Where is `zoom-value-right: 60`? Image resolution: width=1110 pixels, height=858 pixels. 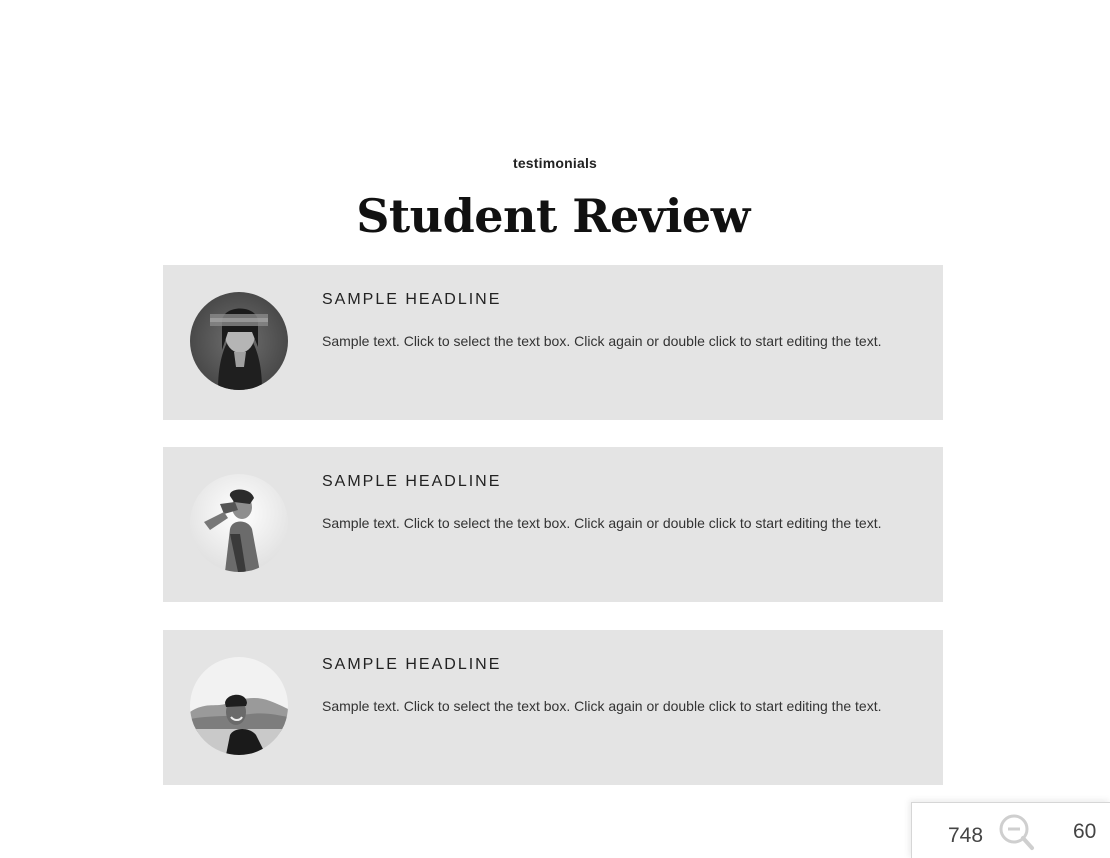 zoom-value-right: 60 is located at coordinates (1085, 831).